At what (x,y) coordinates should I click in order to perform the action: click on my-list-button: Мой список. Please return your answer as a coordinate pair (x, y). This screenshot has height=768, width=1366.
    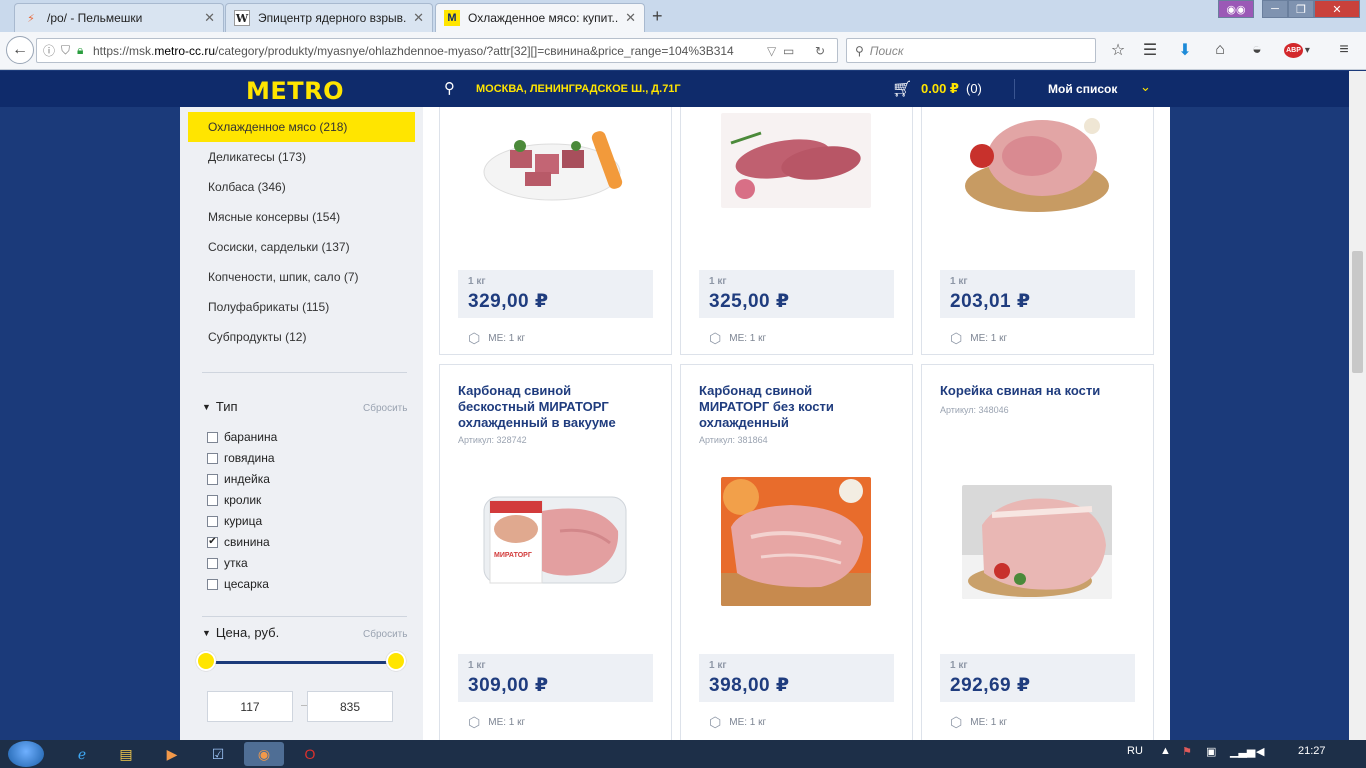
    Looking at the image, I should click on (1082, 89).